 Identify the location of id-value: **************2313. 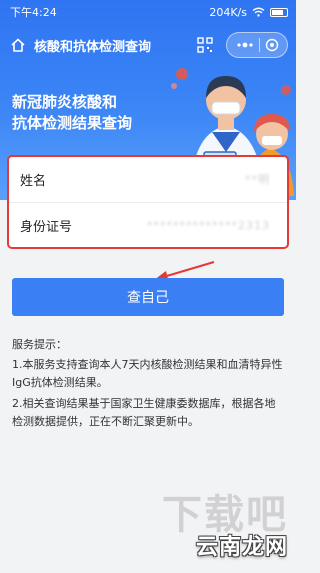
(208, 225).